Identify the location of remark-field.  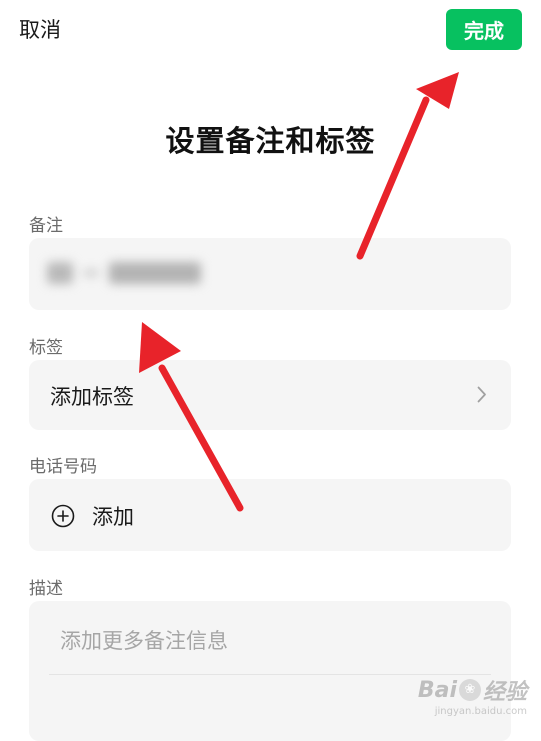
(270, 274).